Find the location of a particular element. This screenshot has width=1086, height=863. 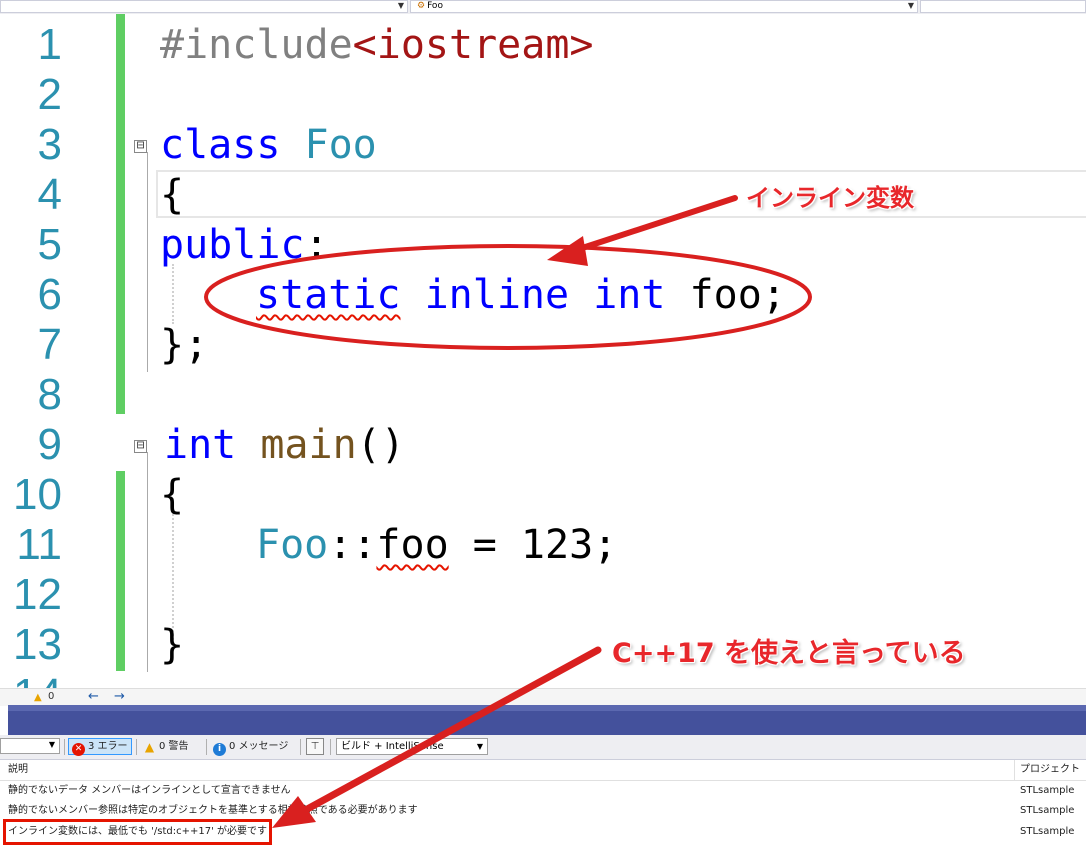

line-number: 1 is located at coordinates (49, 44).